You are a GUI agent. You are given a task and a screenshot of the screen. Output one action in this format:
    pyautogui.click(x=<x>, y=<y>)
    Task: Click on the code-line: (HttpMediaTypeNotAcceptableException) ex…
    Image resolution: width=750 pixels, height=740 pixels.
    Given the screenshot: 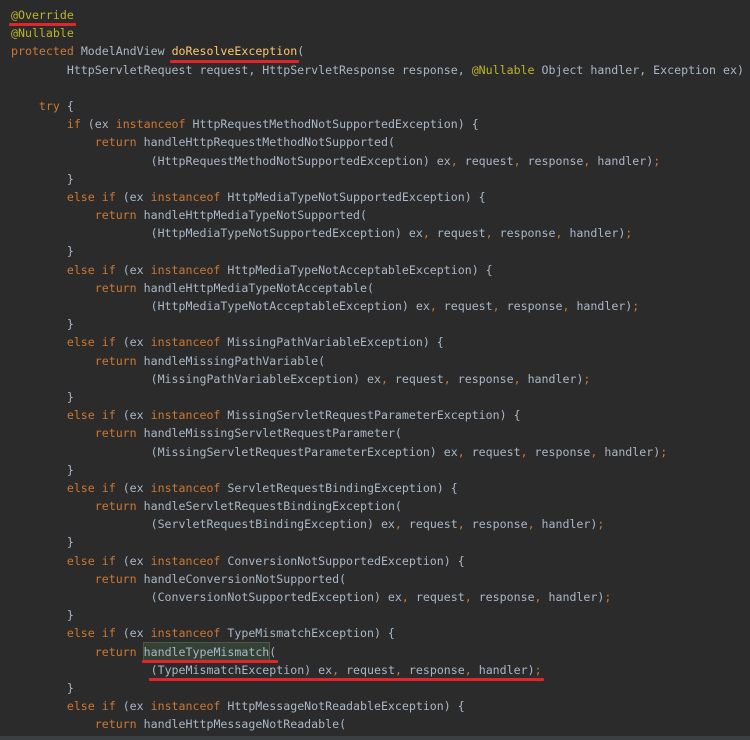 What is the action you would take?
    pyautogui.click(x=375, y=306)
    